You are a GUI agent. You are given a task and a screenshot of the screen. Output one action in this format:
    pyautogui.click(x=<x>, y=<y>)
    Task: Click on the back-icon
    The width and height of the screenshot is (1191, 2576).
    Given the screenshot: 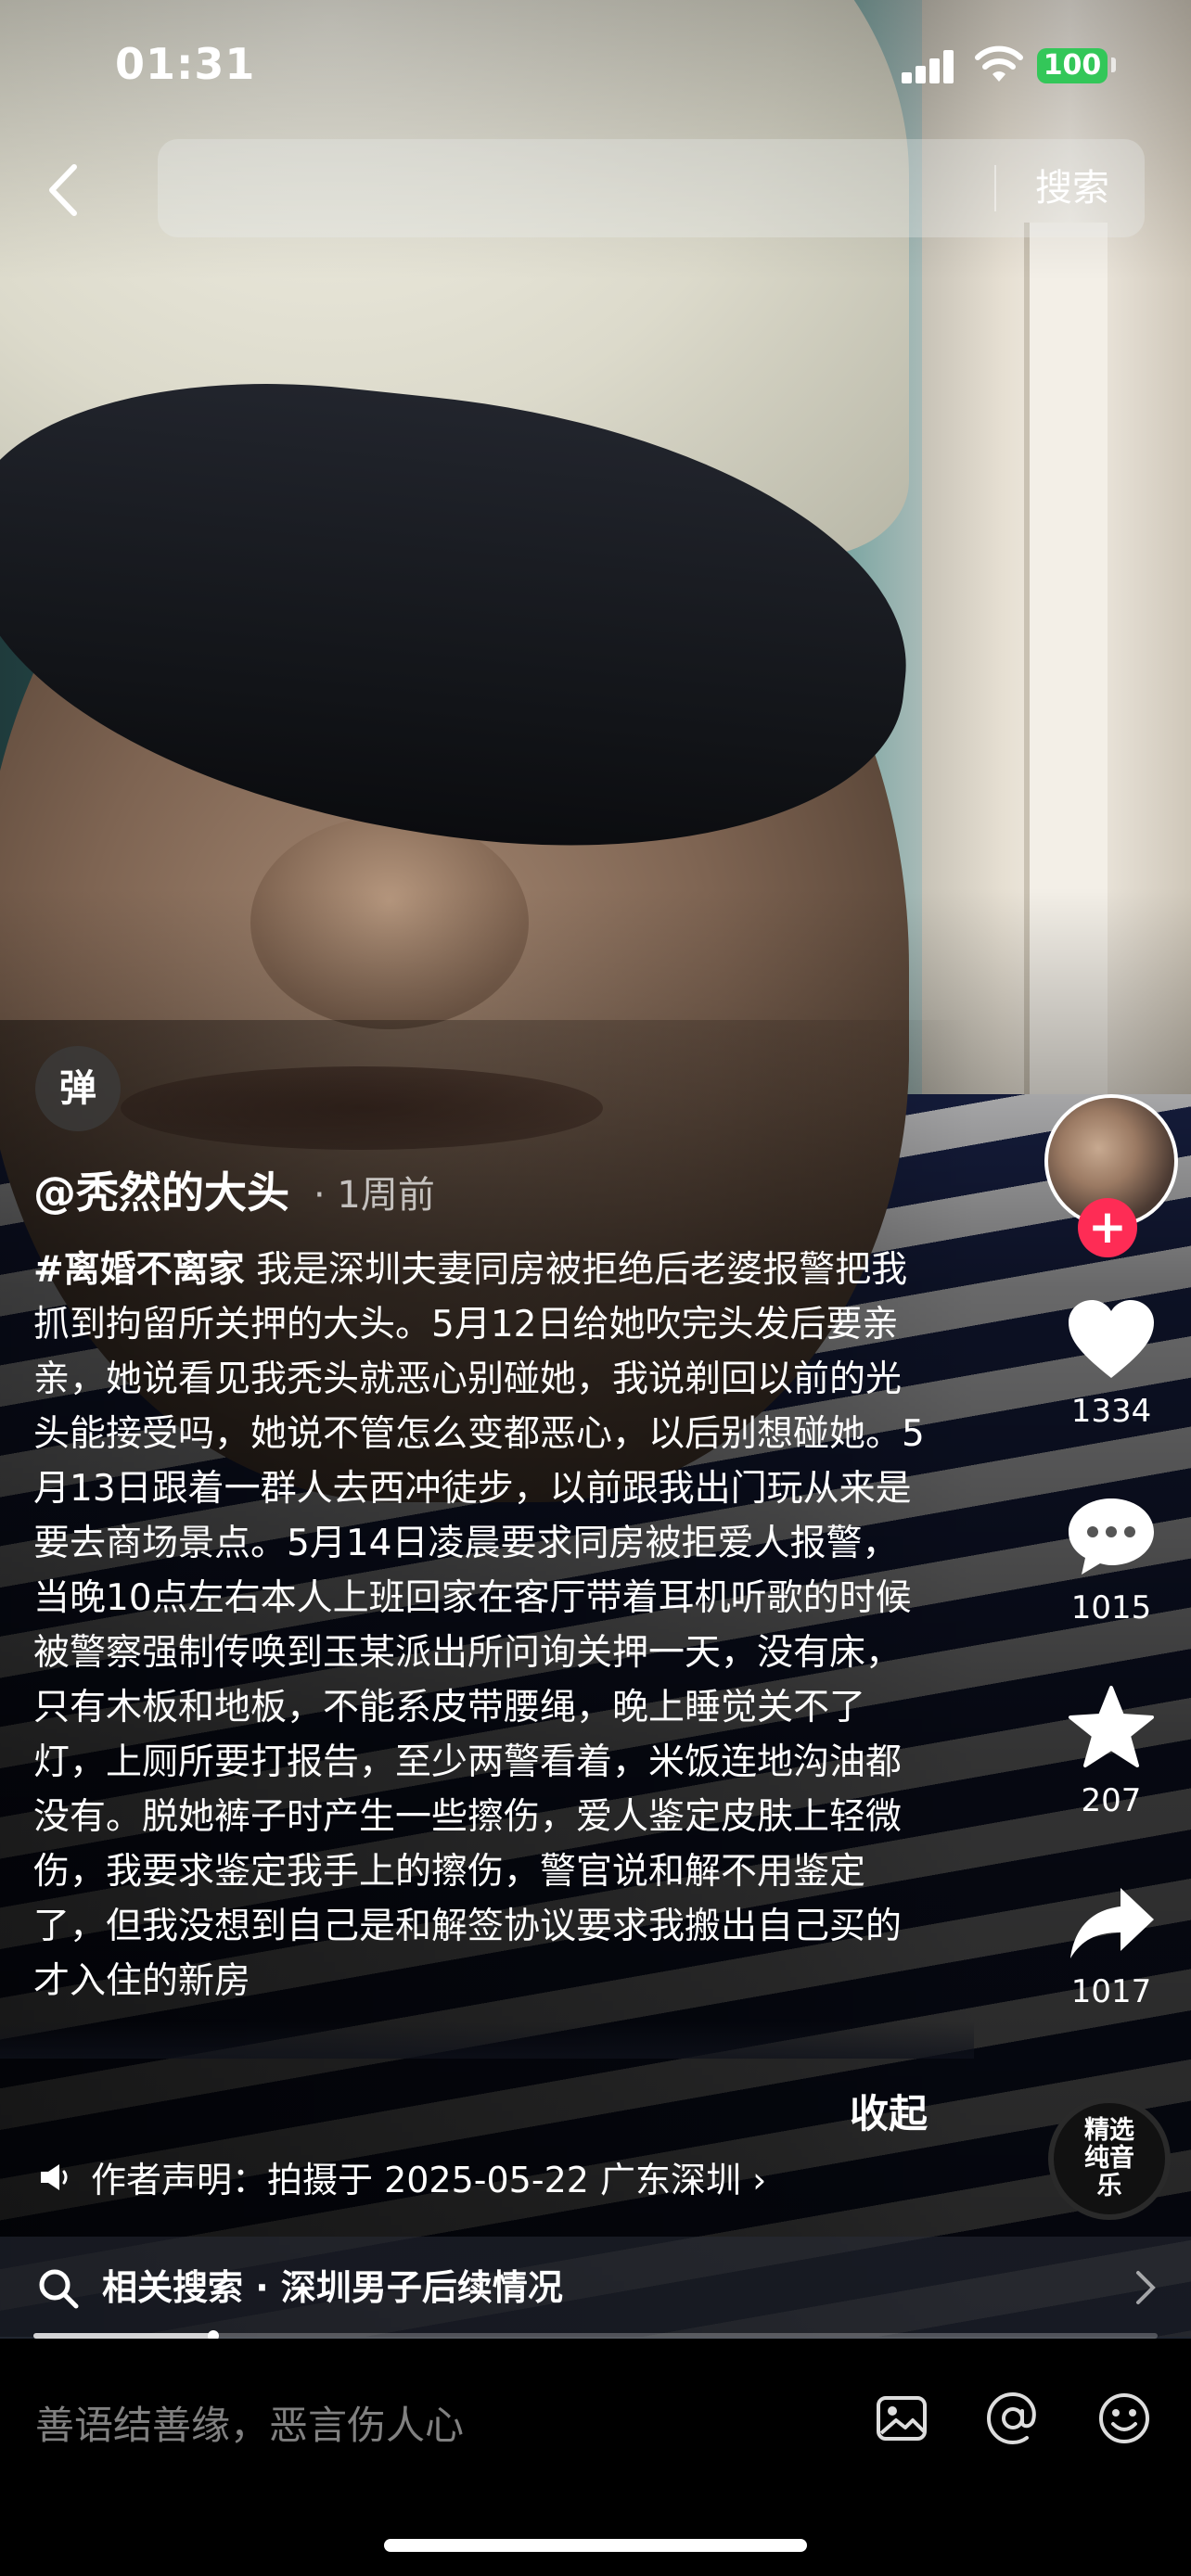 What is the action you would take?
    pyautogui.click(x=65, y=191)
    